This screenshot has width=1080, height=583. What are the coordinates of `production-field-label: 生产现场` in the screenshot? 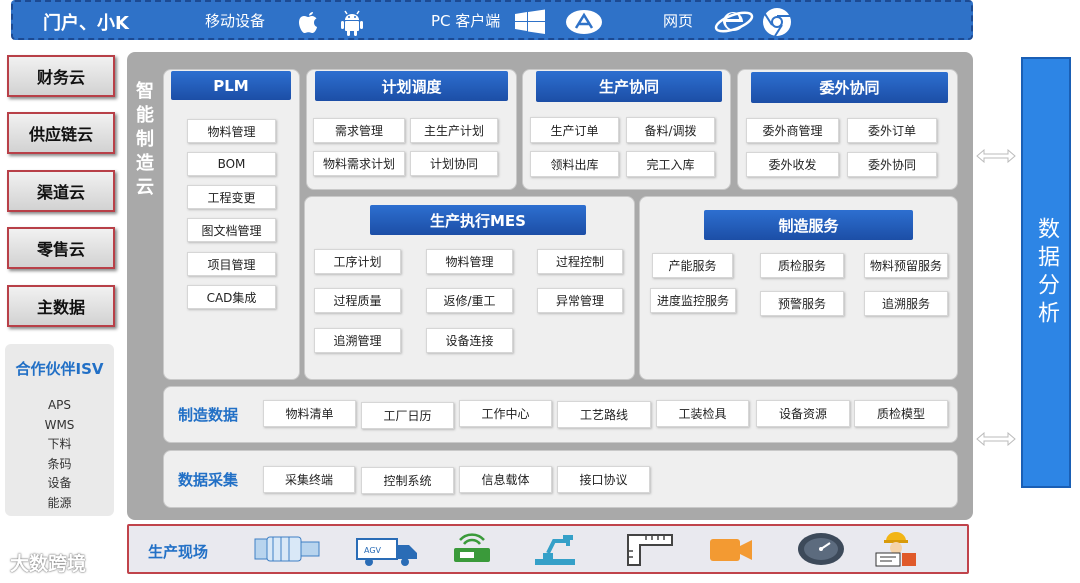 It's located at (178, 552).